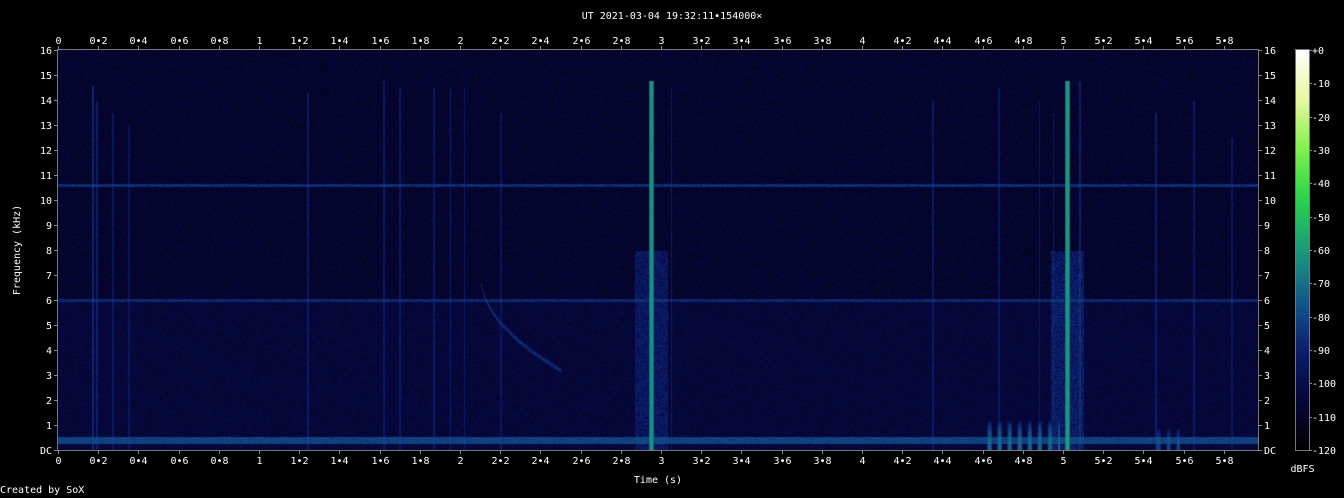 This screenshot has height=498, width=1344. Describe the element at coordinates (658, 480) in the screenshot. I see `x-axis-label: Time (s)` at that location.